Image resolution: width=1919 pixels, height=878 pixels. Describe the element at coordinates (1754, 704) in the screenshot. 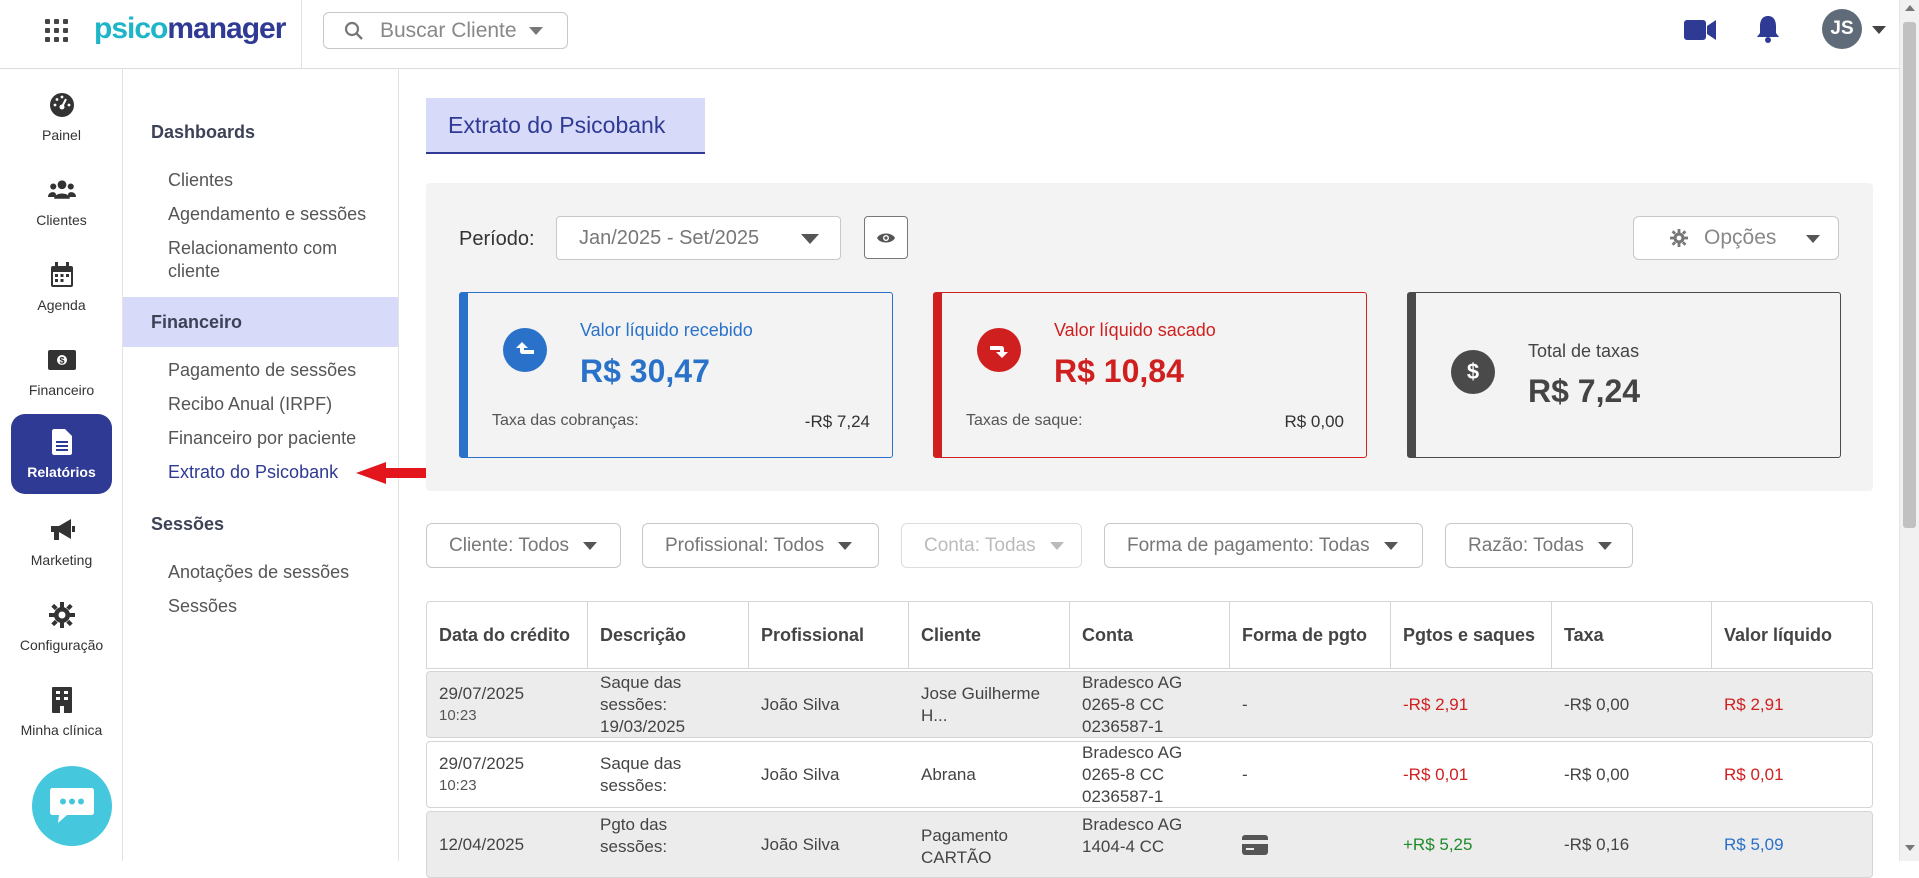

I see `cell-valor-liquido: R$ 2,91` at that location.